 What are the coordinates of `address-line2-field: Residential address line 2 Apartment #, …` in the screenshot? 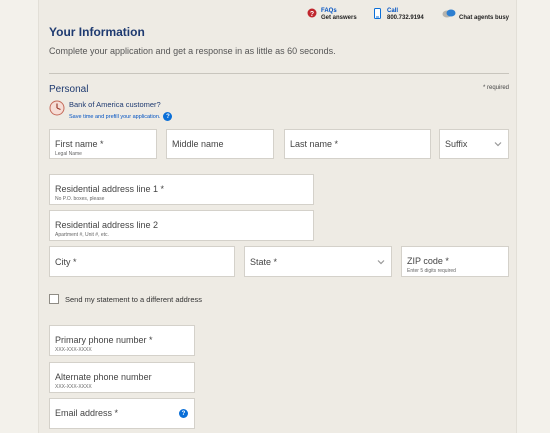 It's located at (181, 225).